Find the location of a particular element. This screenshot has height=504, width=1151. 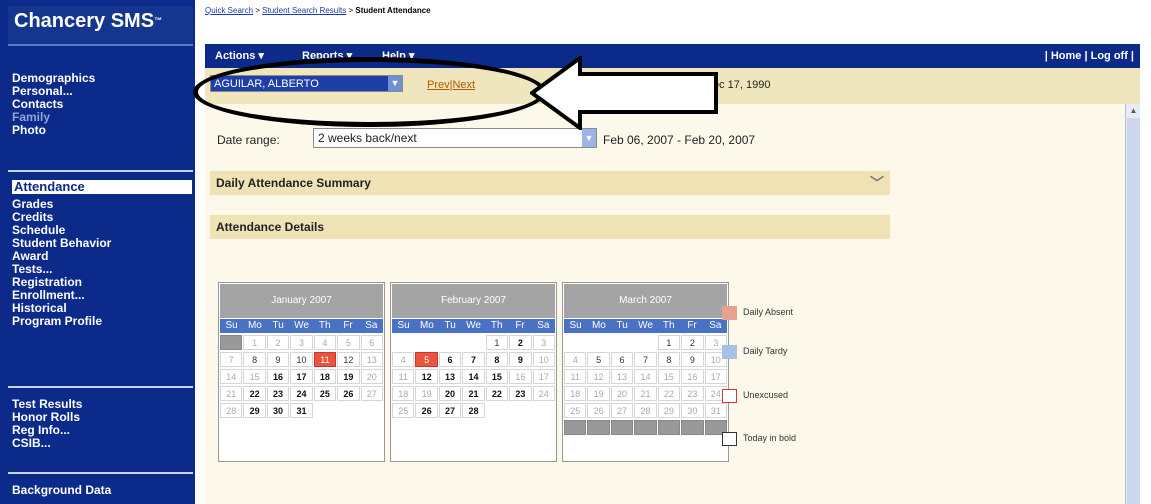

section-daily-attendance-summary: Daily Attendance Summary ﹀ is located at coordinates (550, 183).